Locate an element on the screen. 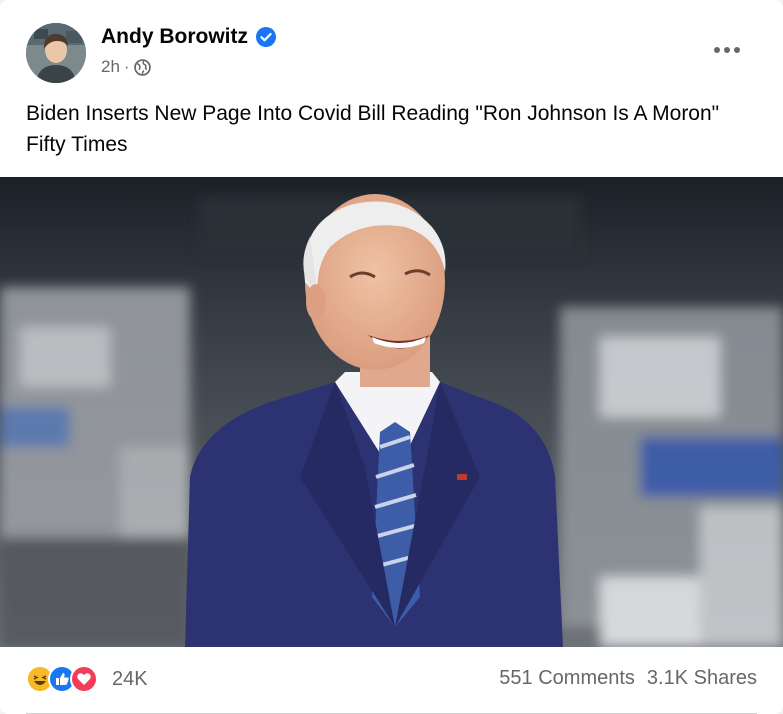 The height and width of the screenshot is (714, 783). reaction-count: 24K is located at coordinates (130, 679).